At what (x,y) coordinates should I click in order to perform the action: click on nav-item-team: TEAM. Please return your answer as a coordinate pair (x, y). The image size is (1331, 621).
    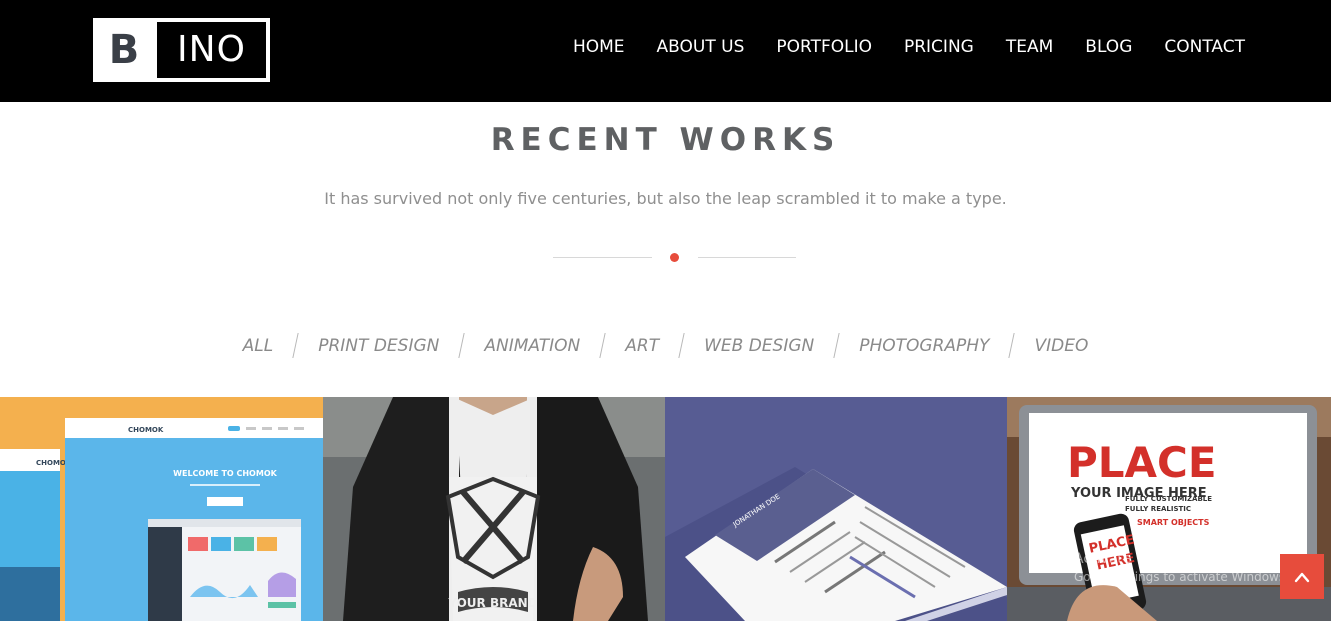
    Looking at the image, I should click on (1029, 47).